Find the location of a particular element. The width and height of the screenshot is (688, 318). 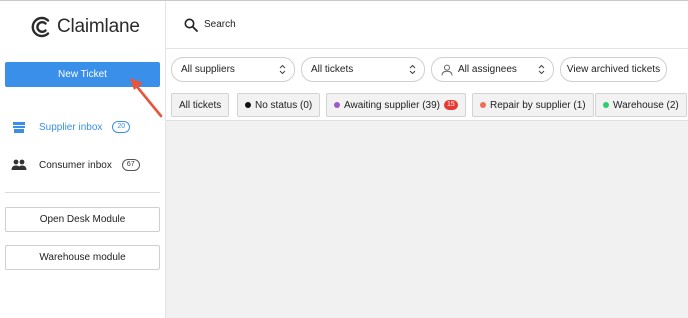

tab-repair-by-supplier: Repair by supplier (1) is located at coordinates (533, 105).